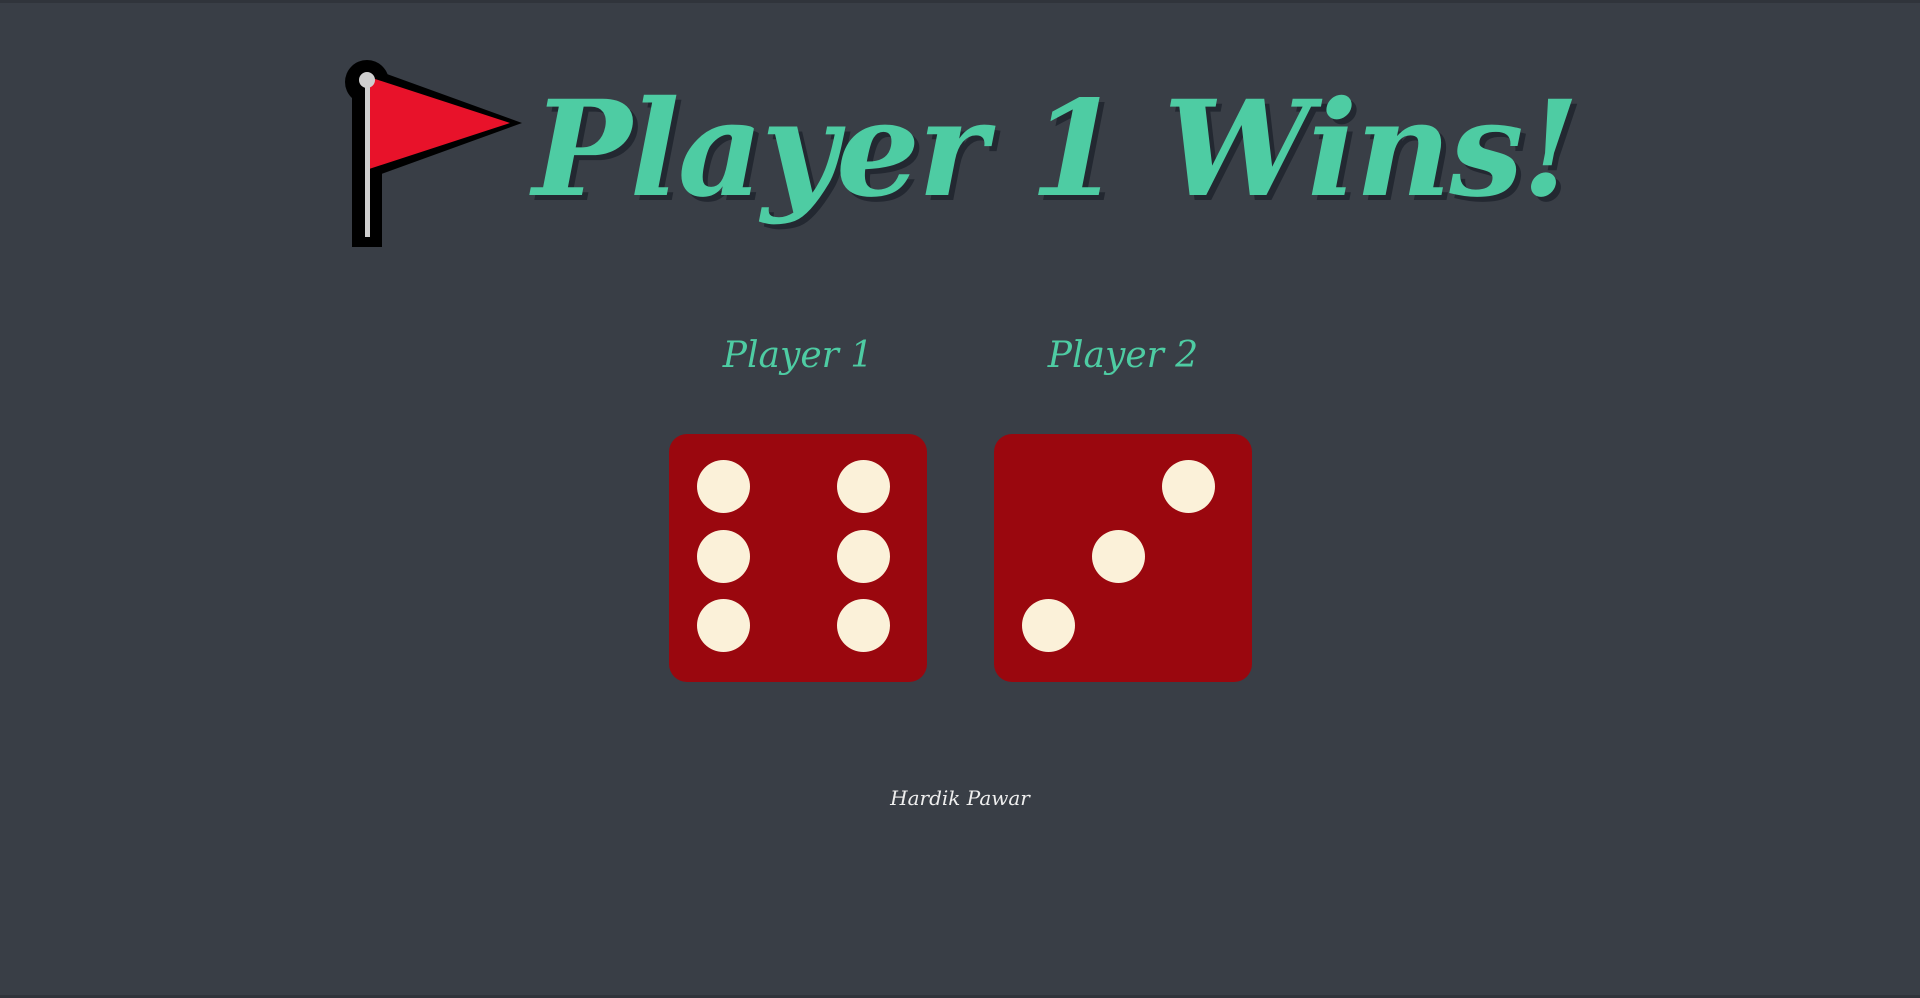  What do you see at coordinates (960, 1) in the screenshot?
I see `top-edge` at bounding box center [960, 1].